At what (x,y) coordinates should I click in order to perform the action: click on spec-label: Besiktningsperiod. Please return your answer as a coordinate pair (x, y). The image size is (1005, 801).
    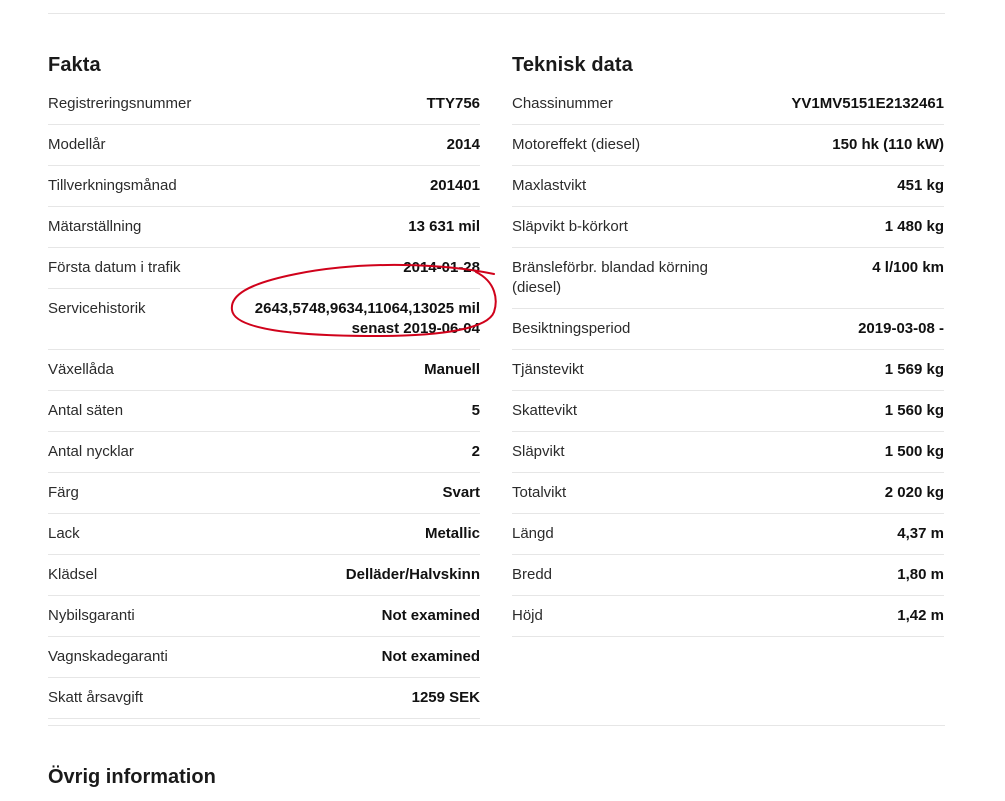
    Looking at the image, I should click on (571, 328).